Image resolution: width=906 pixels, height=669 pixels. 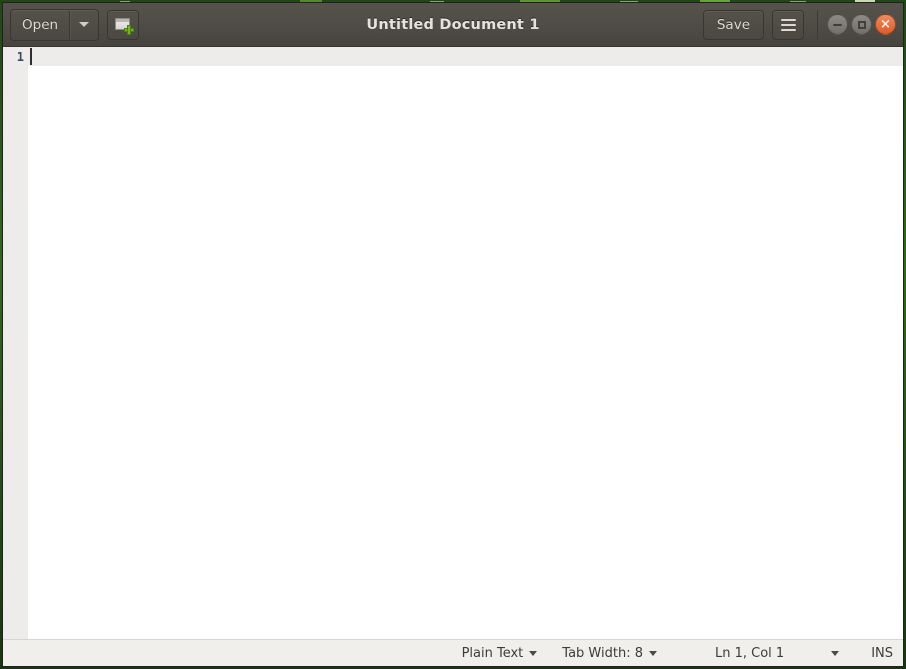 I want to click on position-dropdown-button, so click(x=835, y=653).